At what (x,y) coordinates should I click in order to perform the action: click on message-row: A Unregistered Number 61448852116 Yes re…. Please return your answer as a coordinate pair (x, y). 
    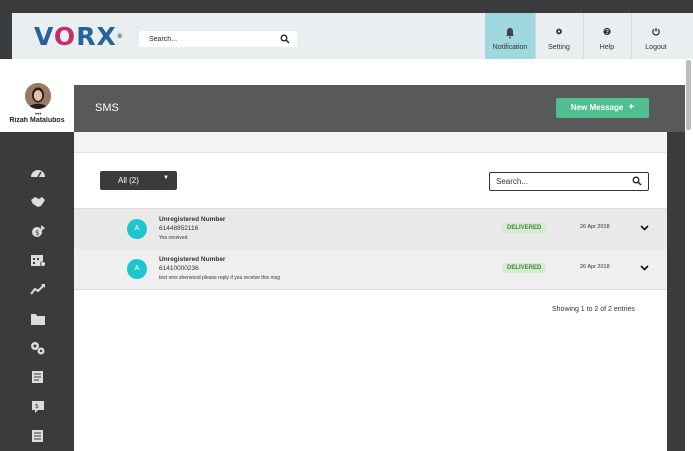
    Looking at the image, I should click on (370, 229).